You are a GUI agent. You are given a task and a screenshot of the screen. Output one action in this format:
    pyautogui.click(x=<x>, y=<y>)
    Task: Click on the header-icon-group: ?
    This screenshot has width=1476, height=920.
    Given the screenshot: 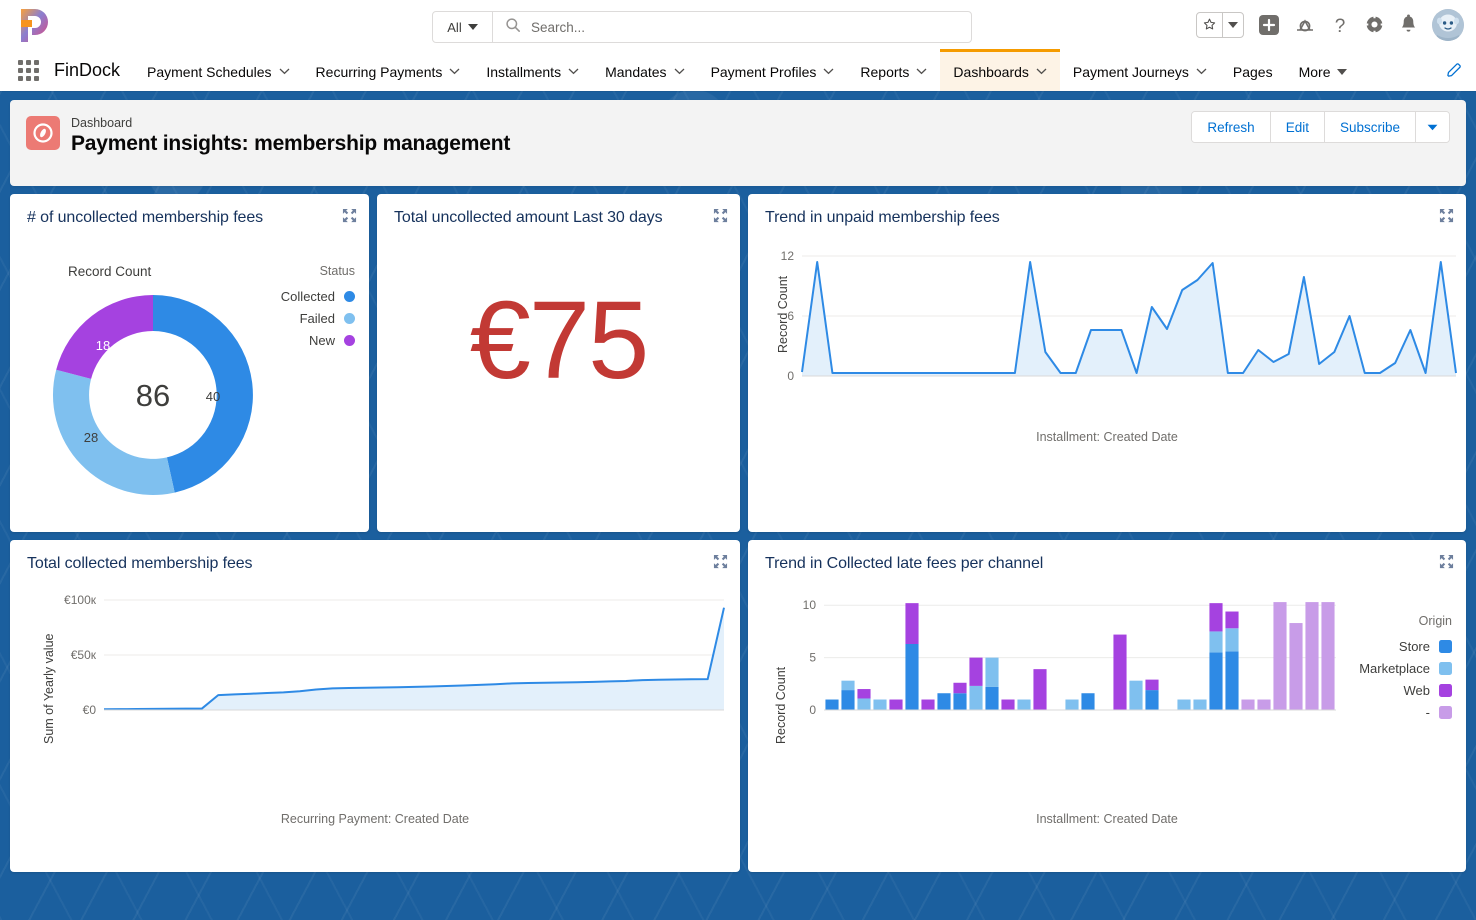 What is the action you would take?
    pyautogui.click(x=1330, y=24)
    